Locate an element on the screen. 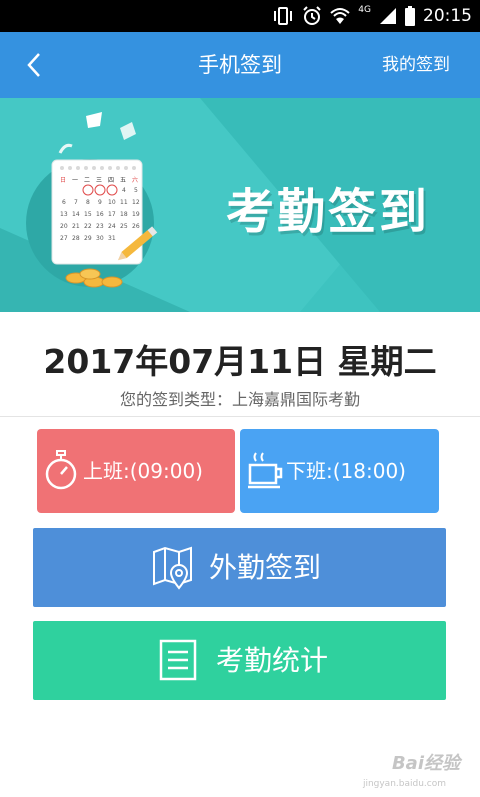 Image resolution: width=480 pixels, height=797 pixels. status-bar: 4G 20:15 is located at coordinates (240, 16).